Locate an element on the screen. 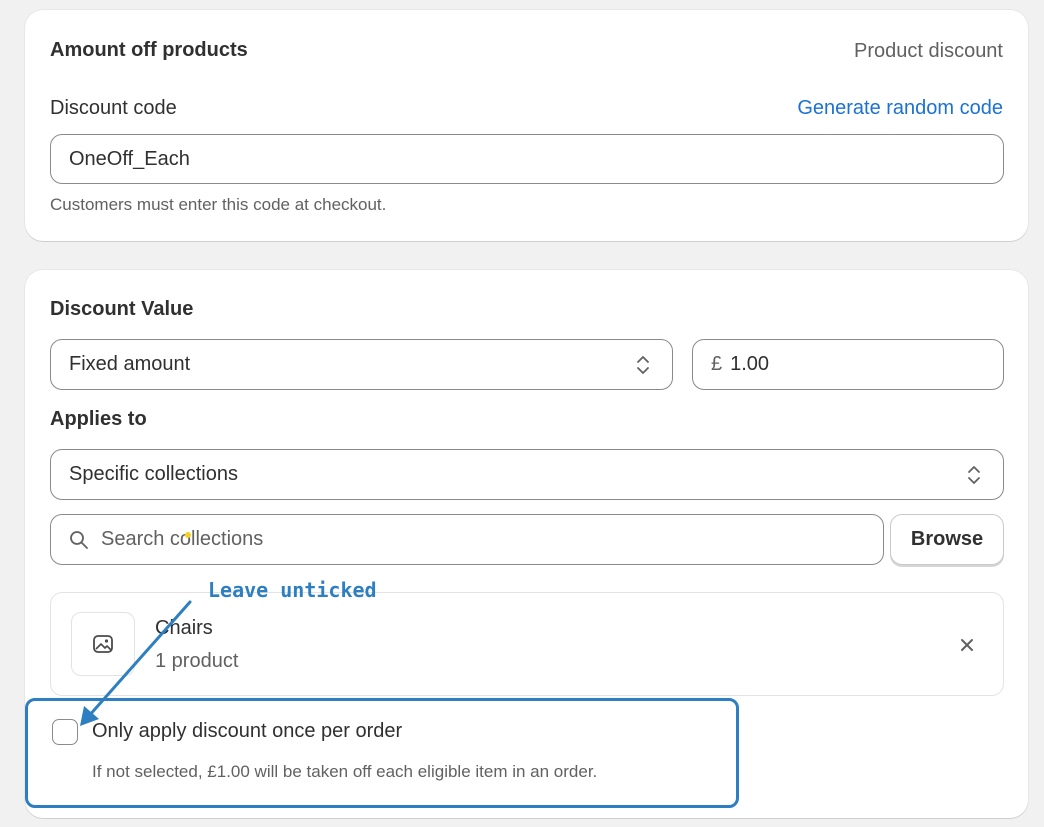 This screenshot has width=1044, height=827. cursor-dot is located at coordinates (188, 535).